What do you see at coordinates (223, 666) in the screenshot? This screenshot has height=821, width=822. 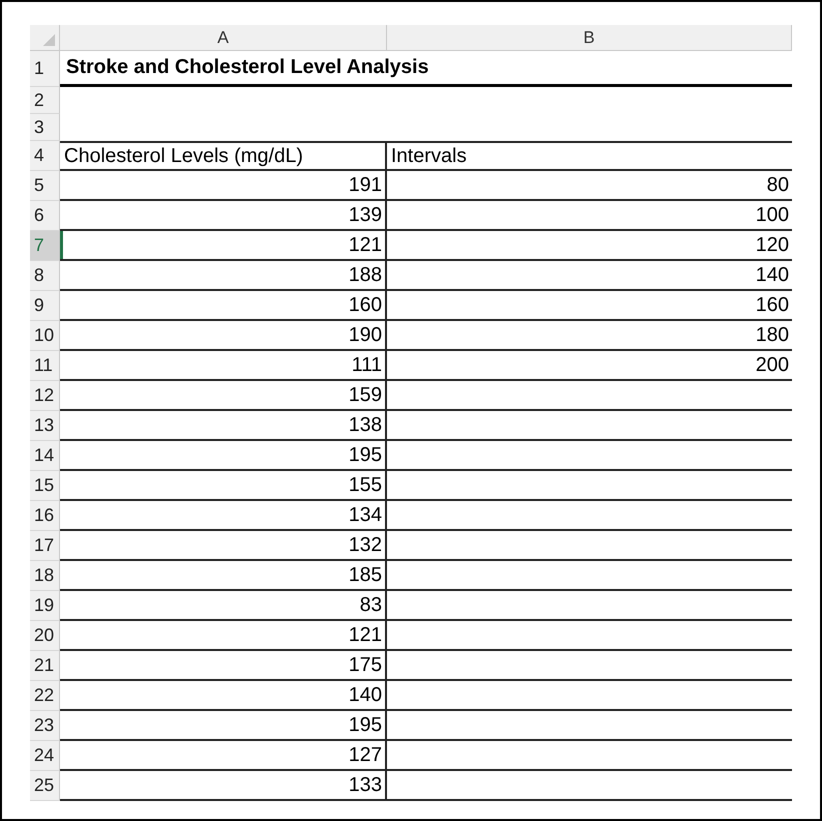 I see `table-cell: 175` at bounding box center [223, 666].